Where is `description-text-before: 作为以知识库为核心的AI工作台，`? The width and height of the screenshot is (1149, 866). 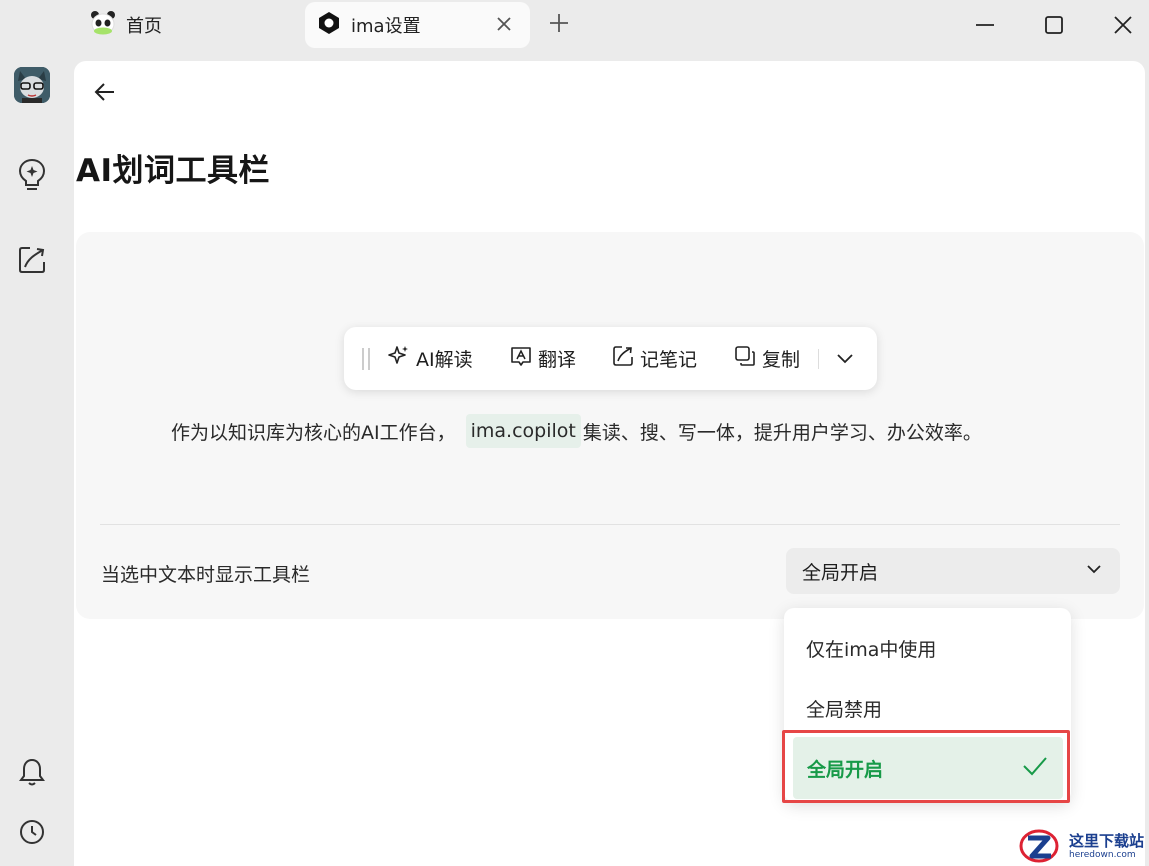
description-text-before: 作为以知识库为核心的AI工作台， is located at coordinates (313, 432).